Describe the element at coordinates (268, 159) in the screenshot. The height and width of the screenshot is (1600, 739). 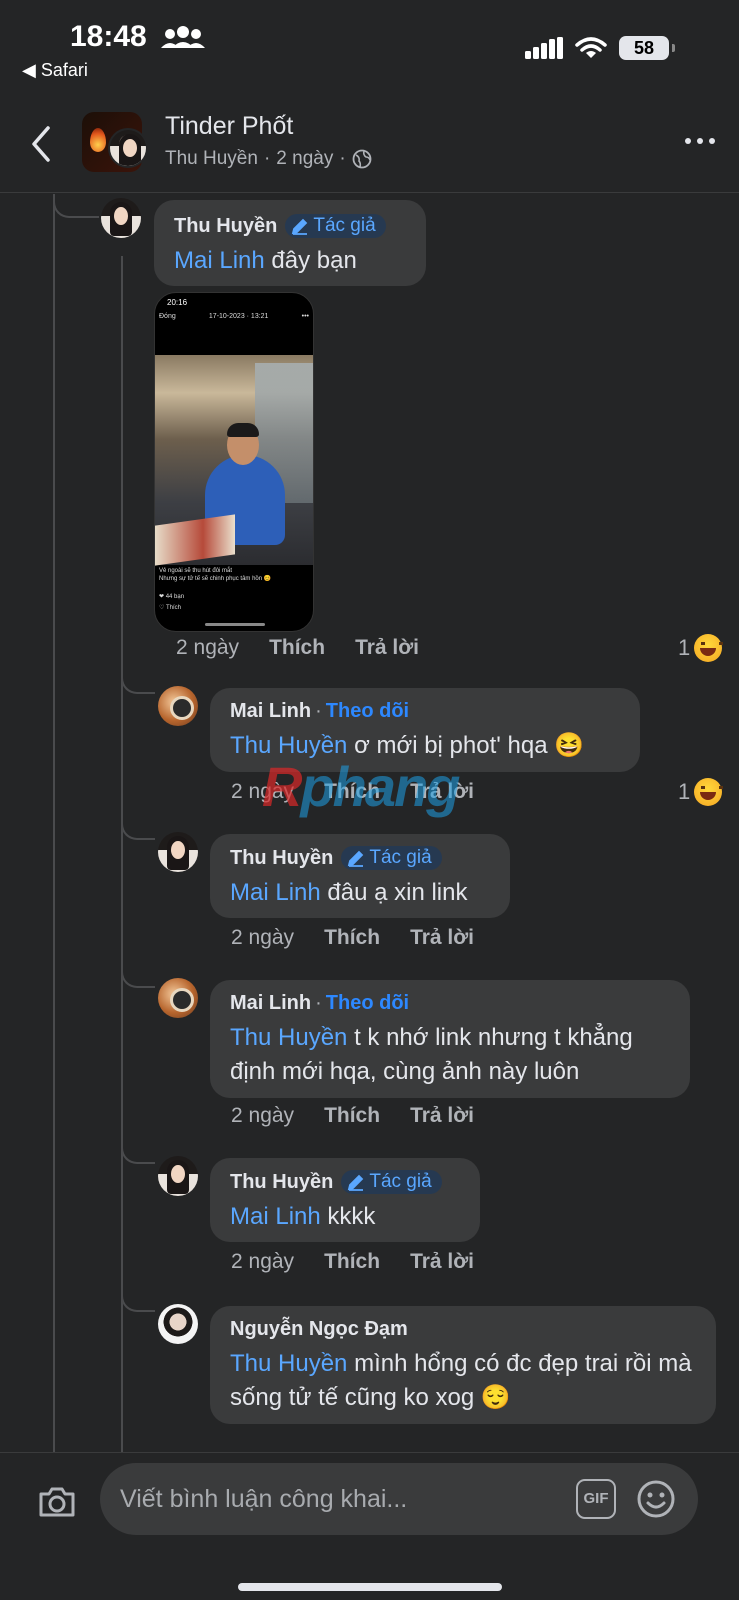
I see `post-subtitle: Thu Huyền · 2 ngày ·` at that location.